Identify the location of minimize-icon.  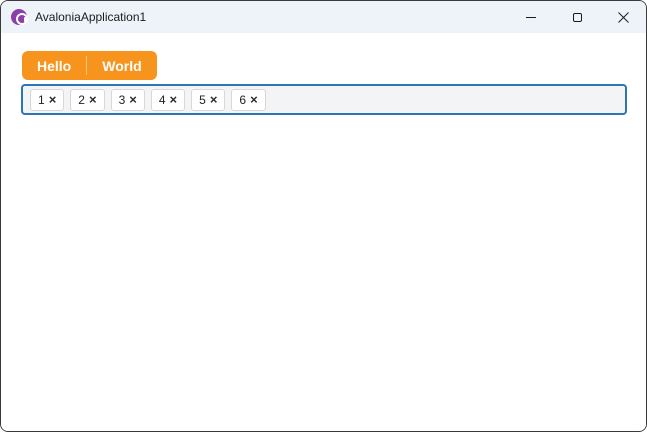
(531, 17).